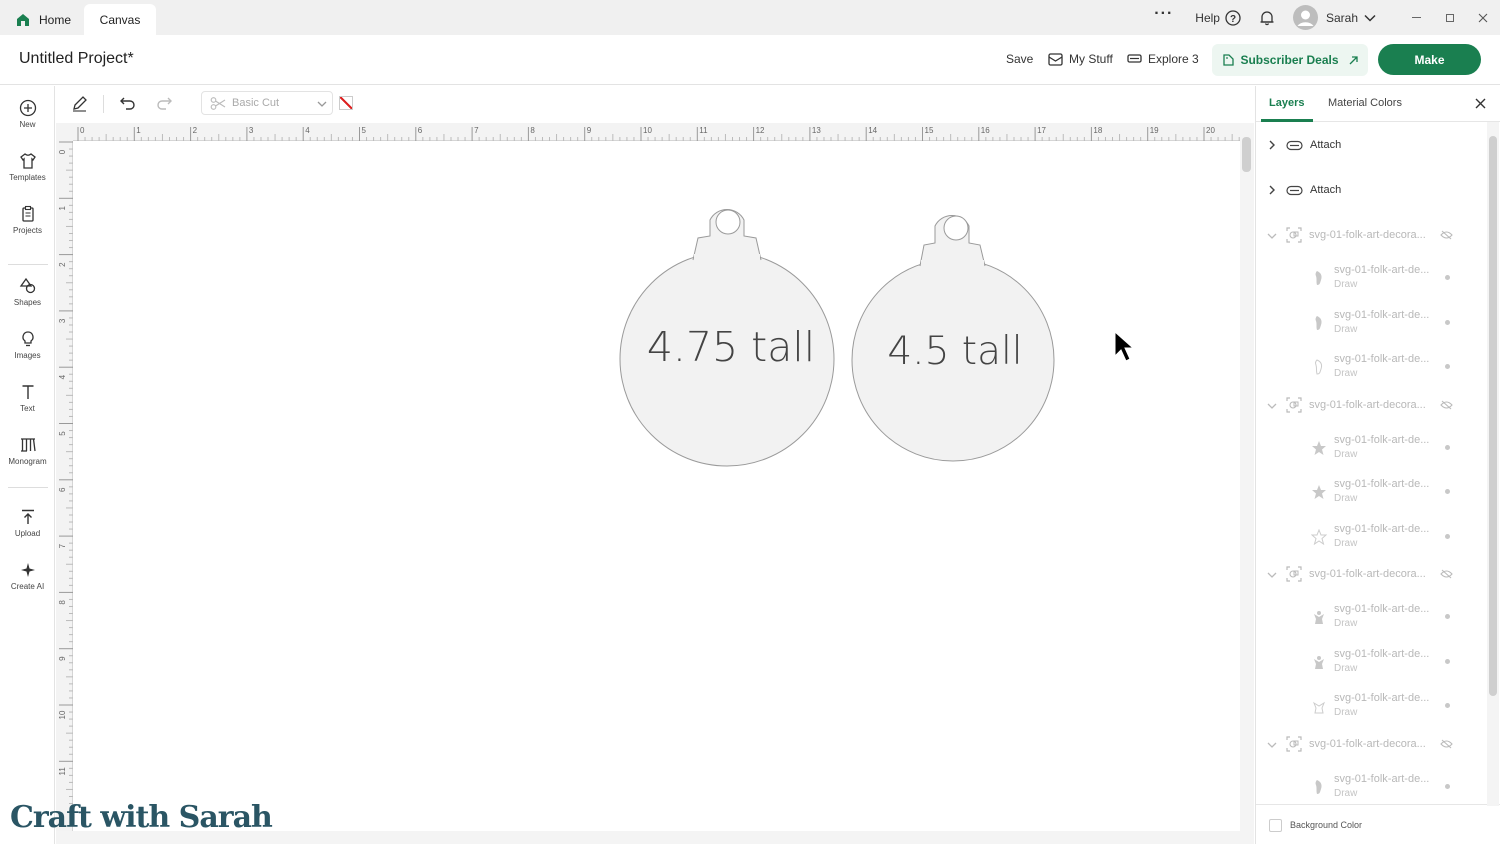 This screenshot has height=844, width=1500. What do you see at coordinates (1480, 103) in the screenshot?
I see `close-panel-icon` at bounding box center [1480, 103].